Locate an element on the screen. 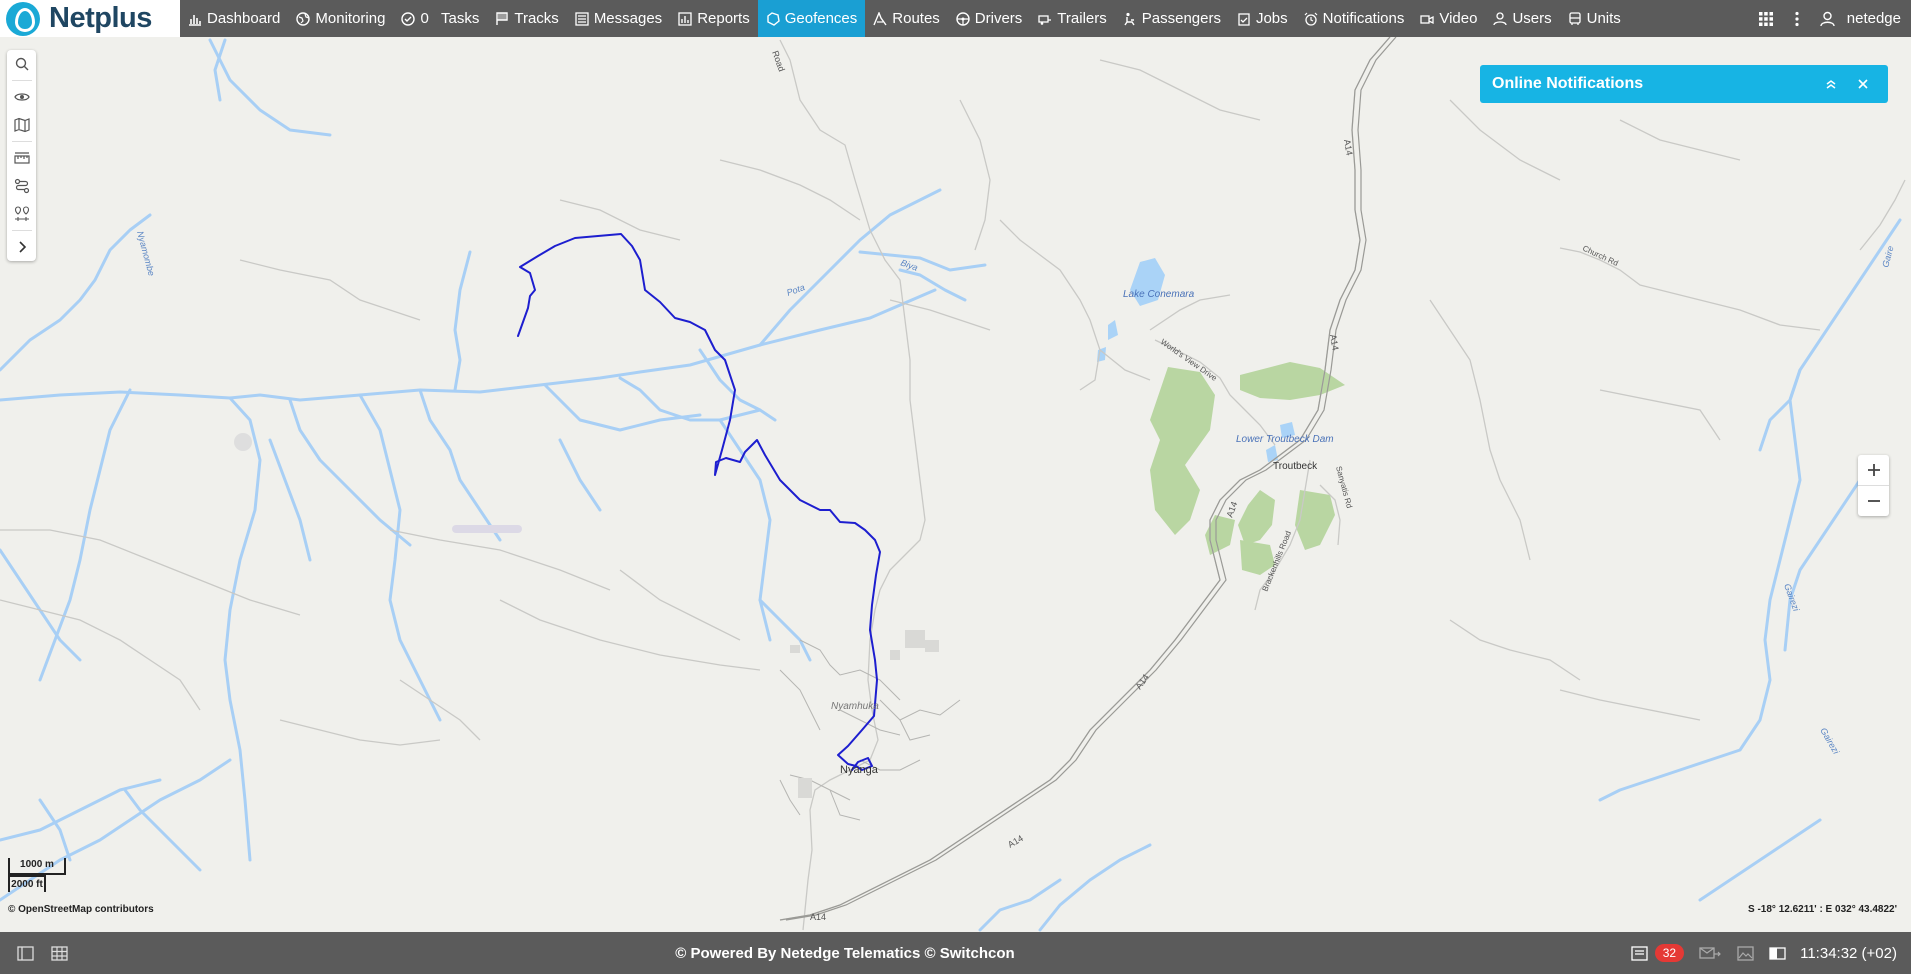 Image resolution: width=1911 pixels, height=974 pixels. minus-icon is located at coordinates (1873, 501).